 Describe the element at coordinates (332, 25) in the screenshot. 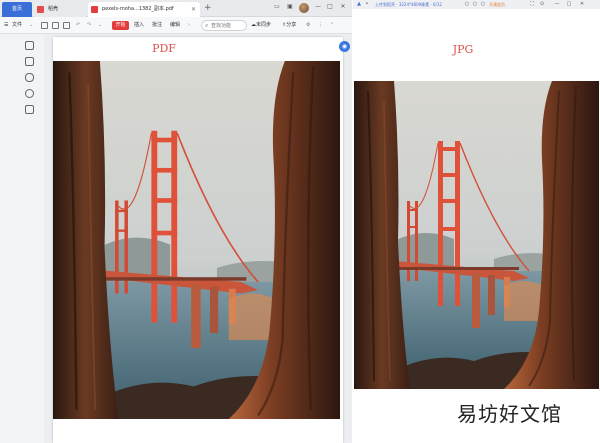

I see `collapse-icon: ⌃` at that location.